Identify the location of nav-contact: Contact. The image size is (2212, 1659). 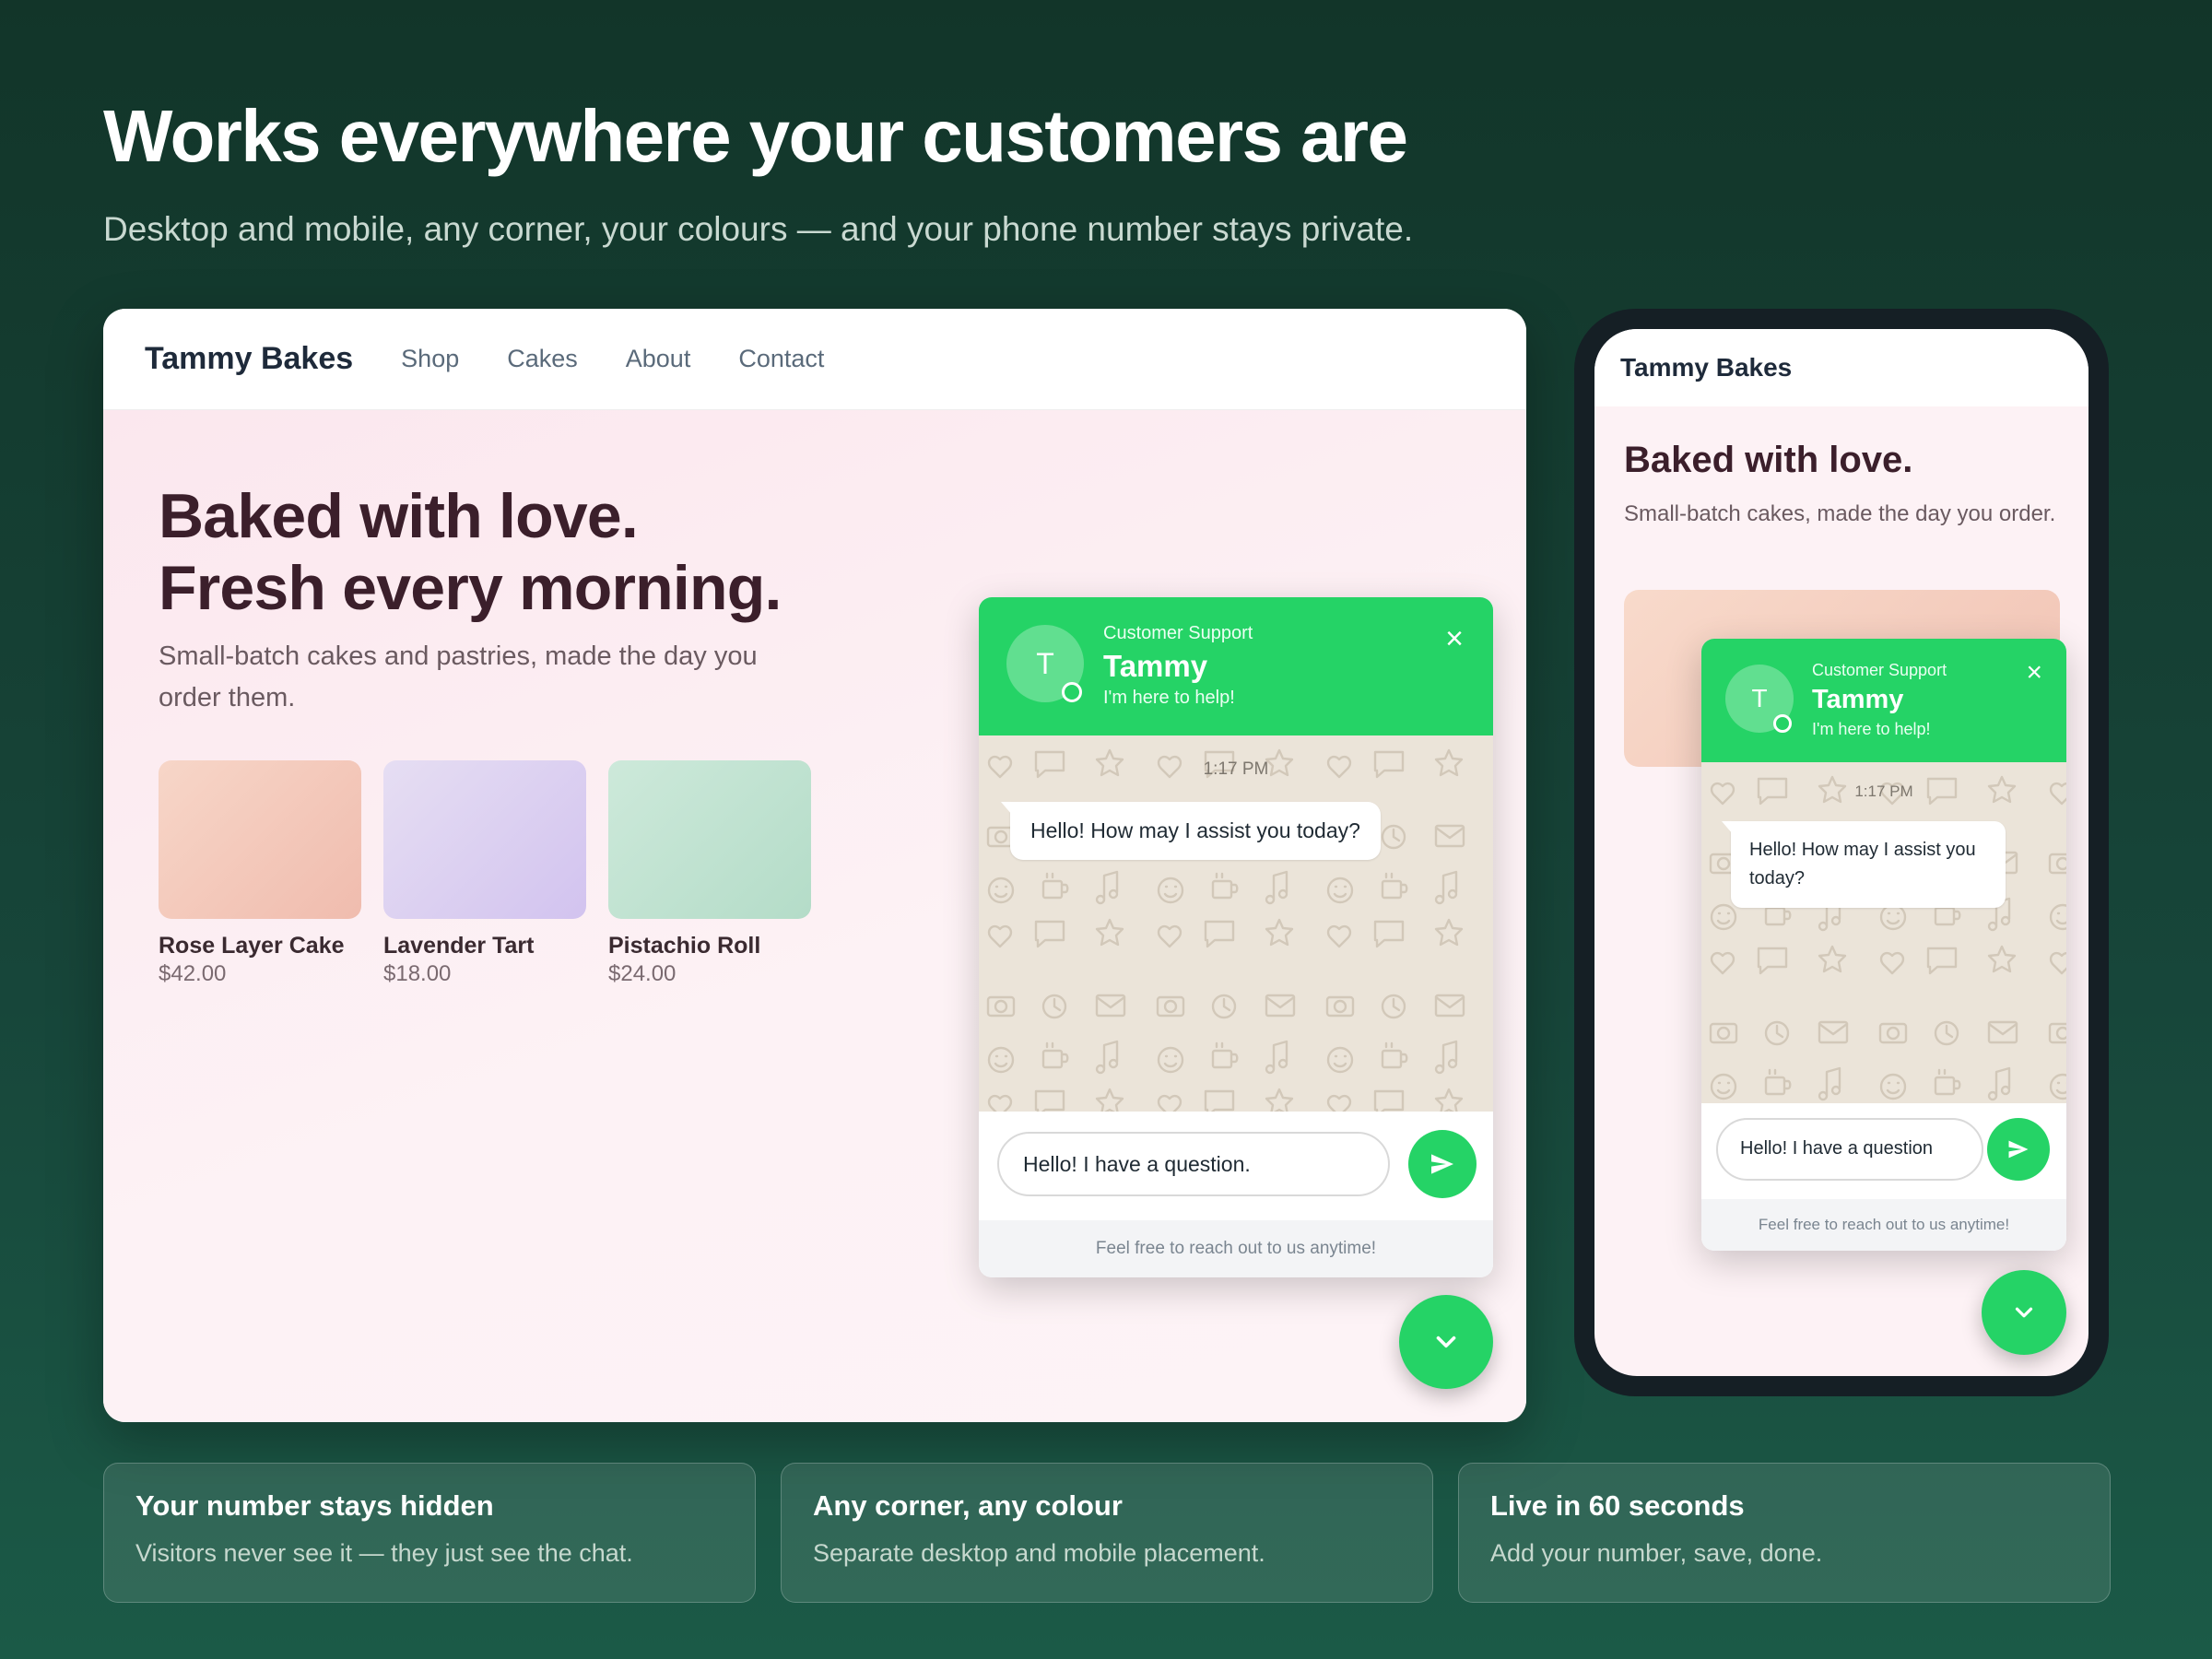
(781, 359).